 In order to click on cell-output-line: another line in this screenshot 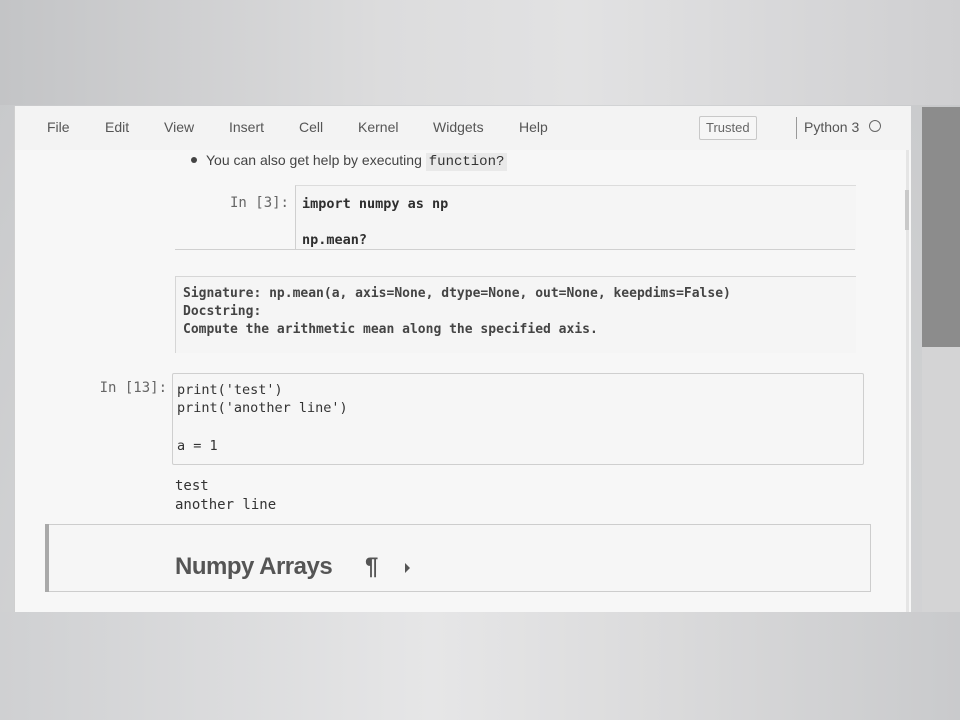, I will do `click(226, 505)`.